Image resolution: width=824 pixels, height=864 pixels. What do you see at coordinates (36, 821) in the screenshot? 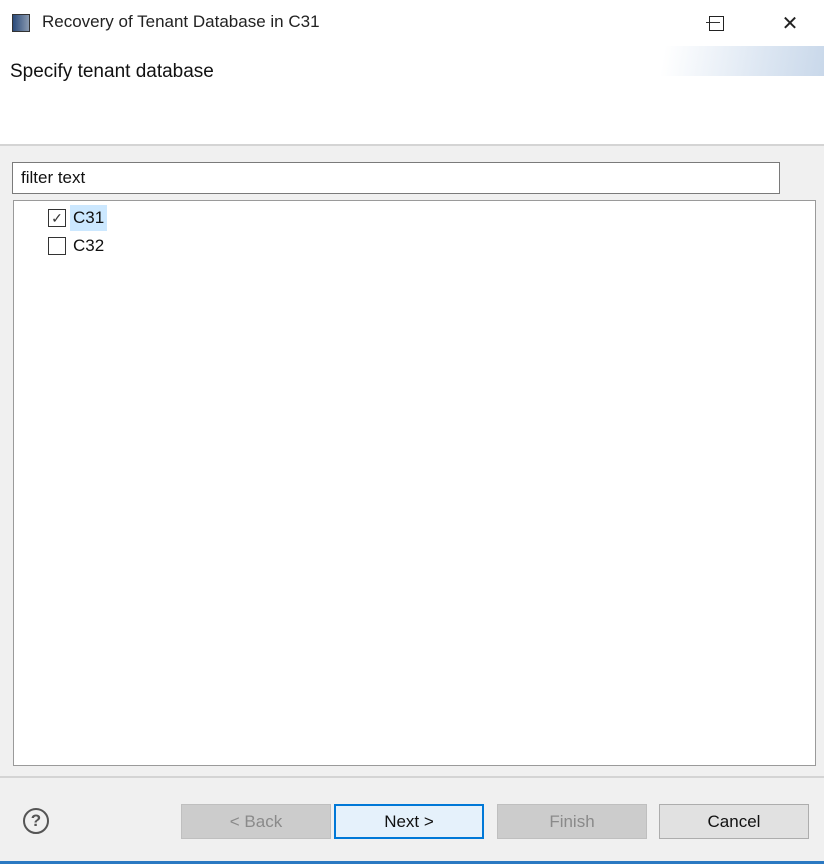
I see `help-icon: ?` at bounding box center [36, 821].